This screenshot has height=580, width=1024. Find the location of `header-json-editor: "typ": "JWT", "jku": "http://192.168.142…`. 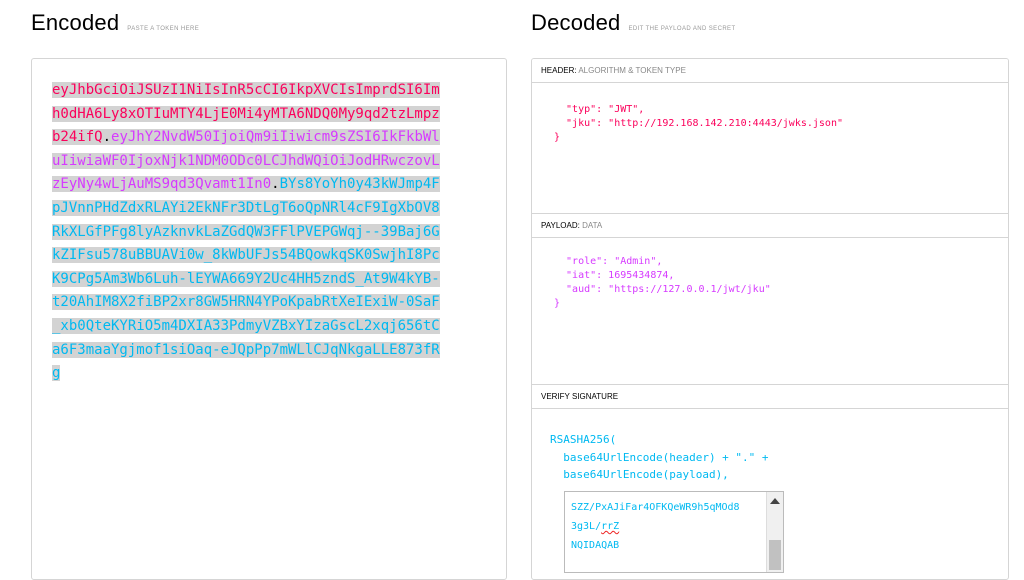

header-json-editor: "typ": "JWT", "jku": "http://192.168.142… is located at coordinates (698, 124).